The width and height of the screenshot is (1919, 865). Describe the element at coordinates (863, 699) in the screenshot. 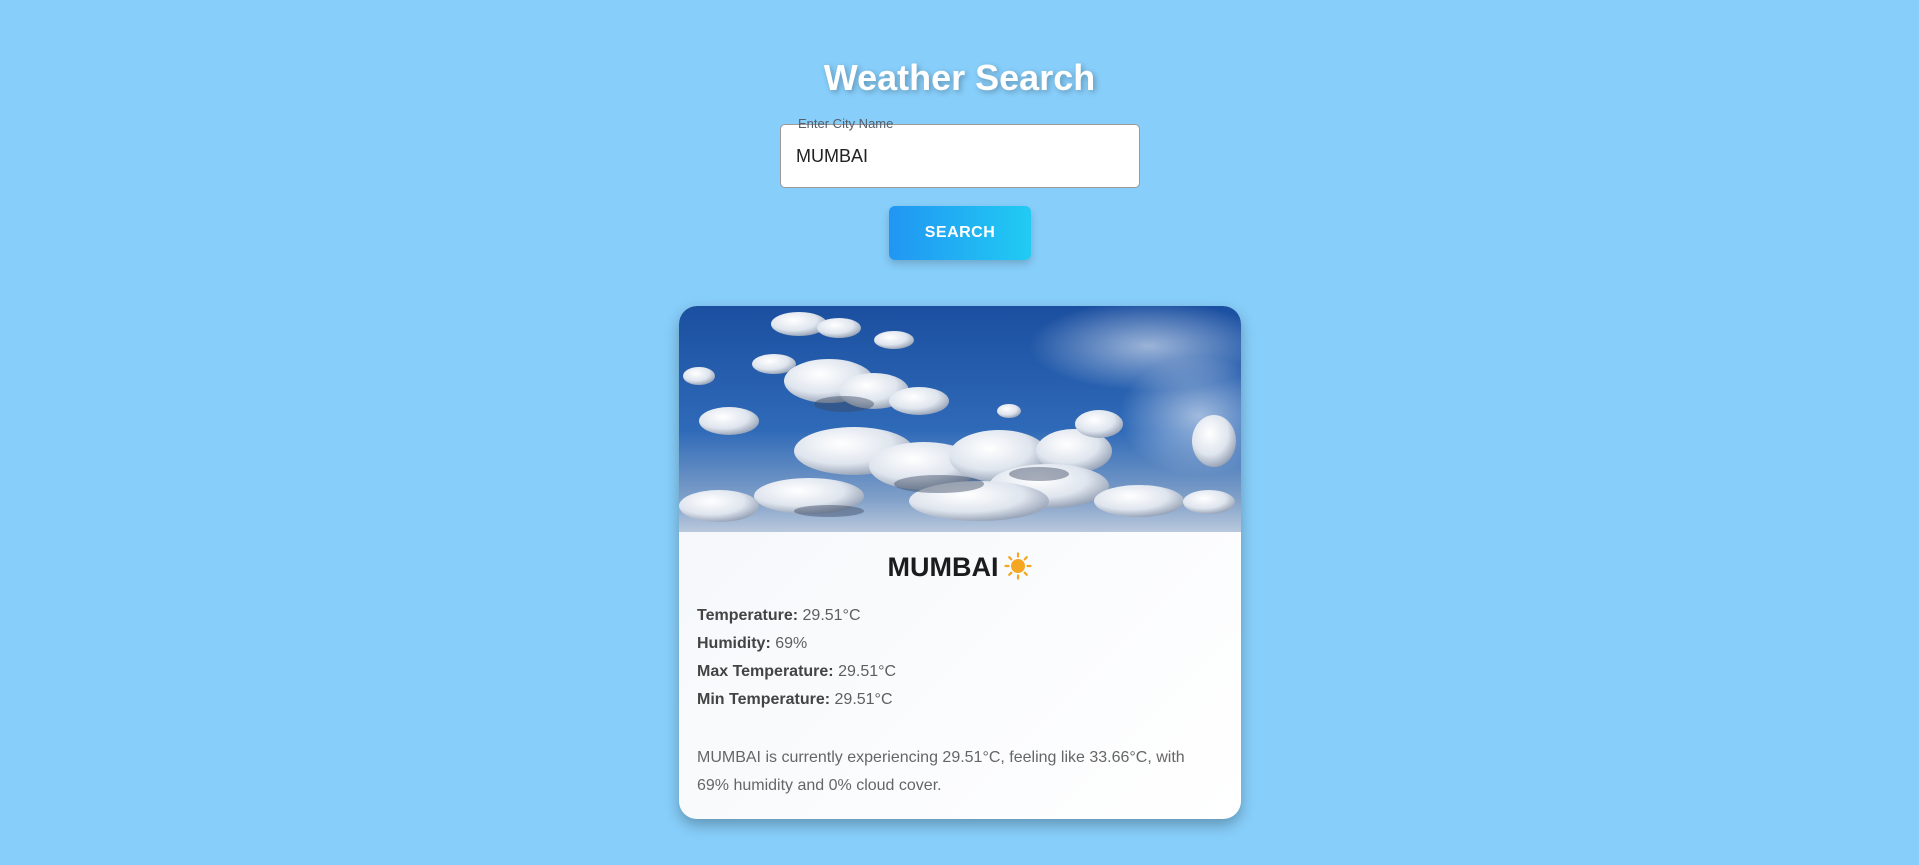

I see `min-temperature-value: 29.51°C` at that location.